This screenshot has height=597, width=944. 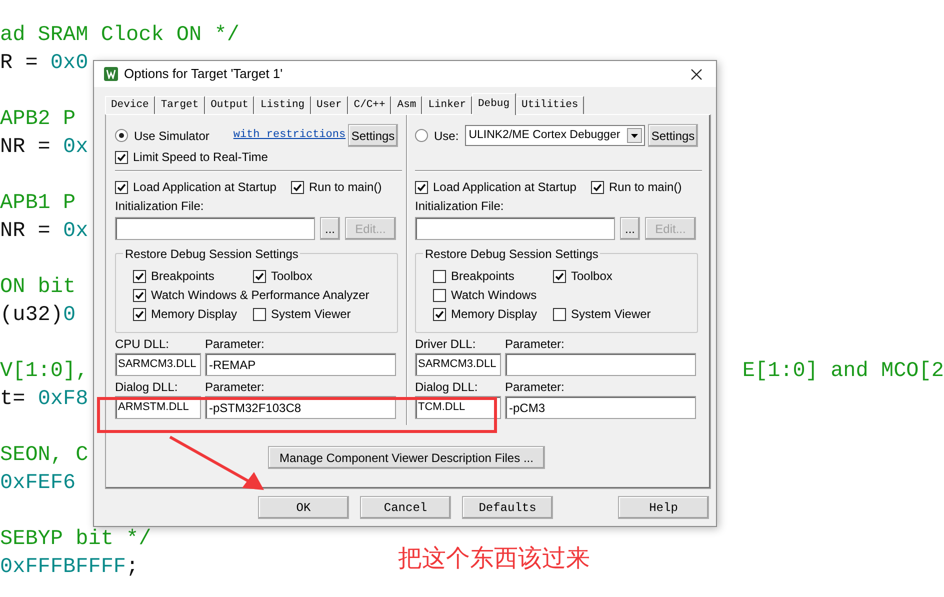 I want to click on restrictions-link: with restrictions, so click(x=289, y=135).